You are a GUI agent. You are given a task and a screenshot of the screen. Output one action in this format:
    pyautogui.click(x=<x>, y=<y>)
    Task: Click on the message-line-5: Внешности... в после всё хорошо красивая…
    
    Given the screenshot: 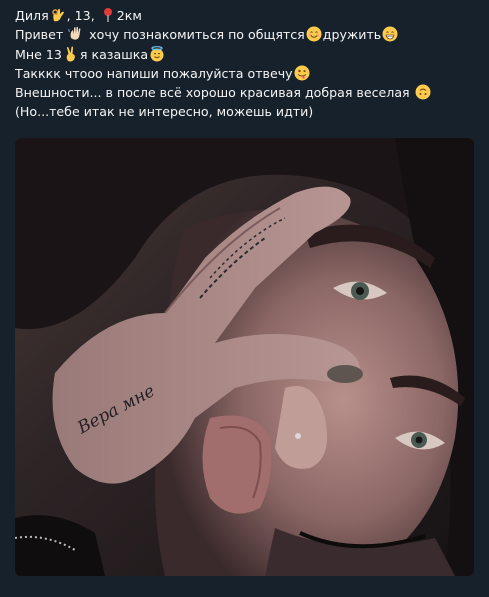 What is the action you would take?
    pyautogui.click(x=247, y=92)
    